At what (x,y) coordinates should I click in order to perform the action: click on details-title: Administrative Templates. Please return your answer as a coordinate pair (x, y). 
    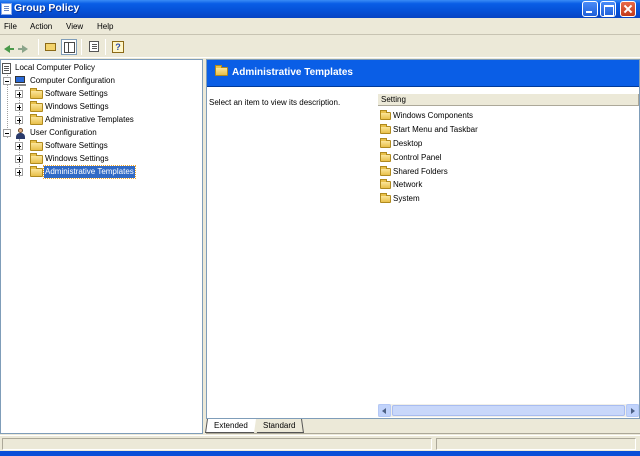
    Looking at the image, I should click on (292, 72).